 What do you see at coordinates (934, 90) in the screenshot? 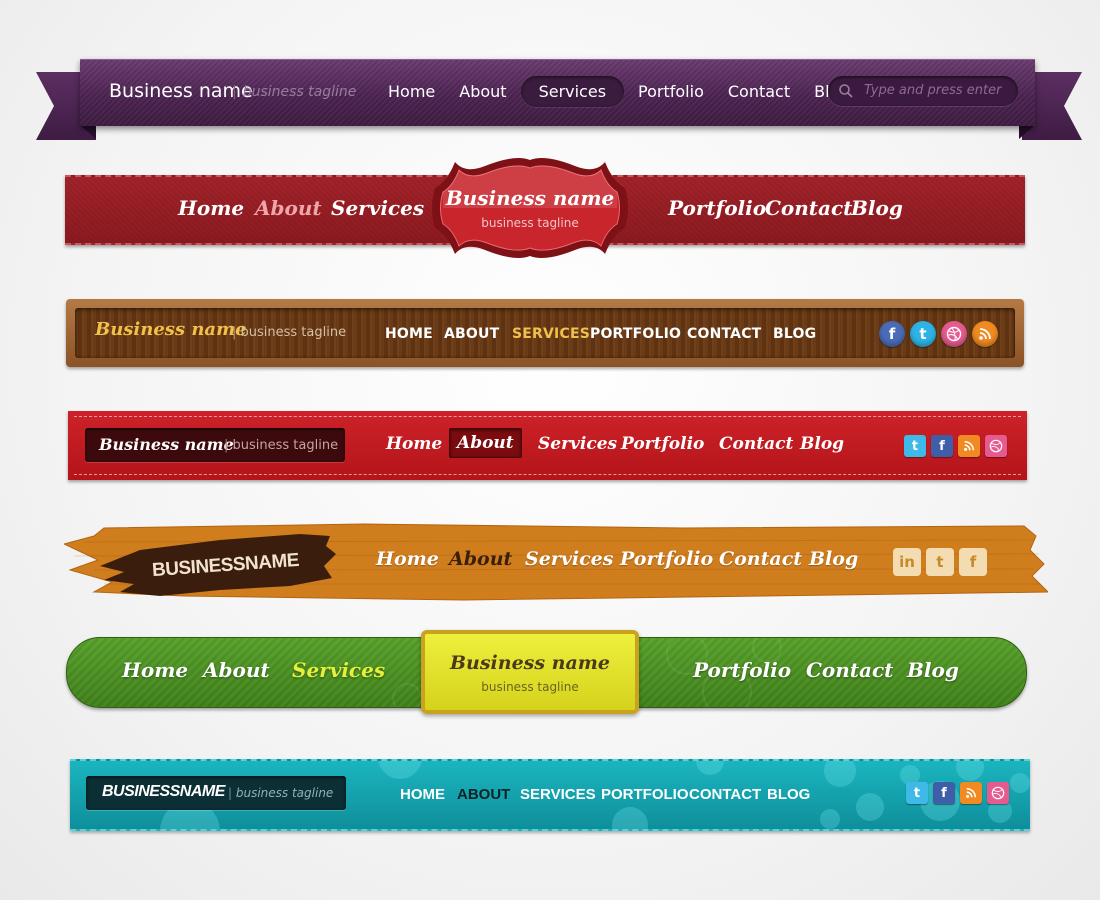
I see `search-input` at bounding box center [934, 90].